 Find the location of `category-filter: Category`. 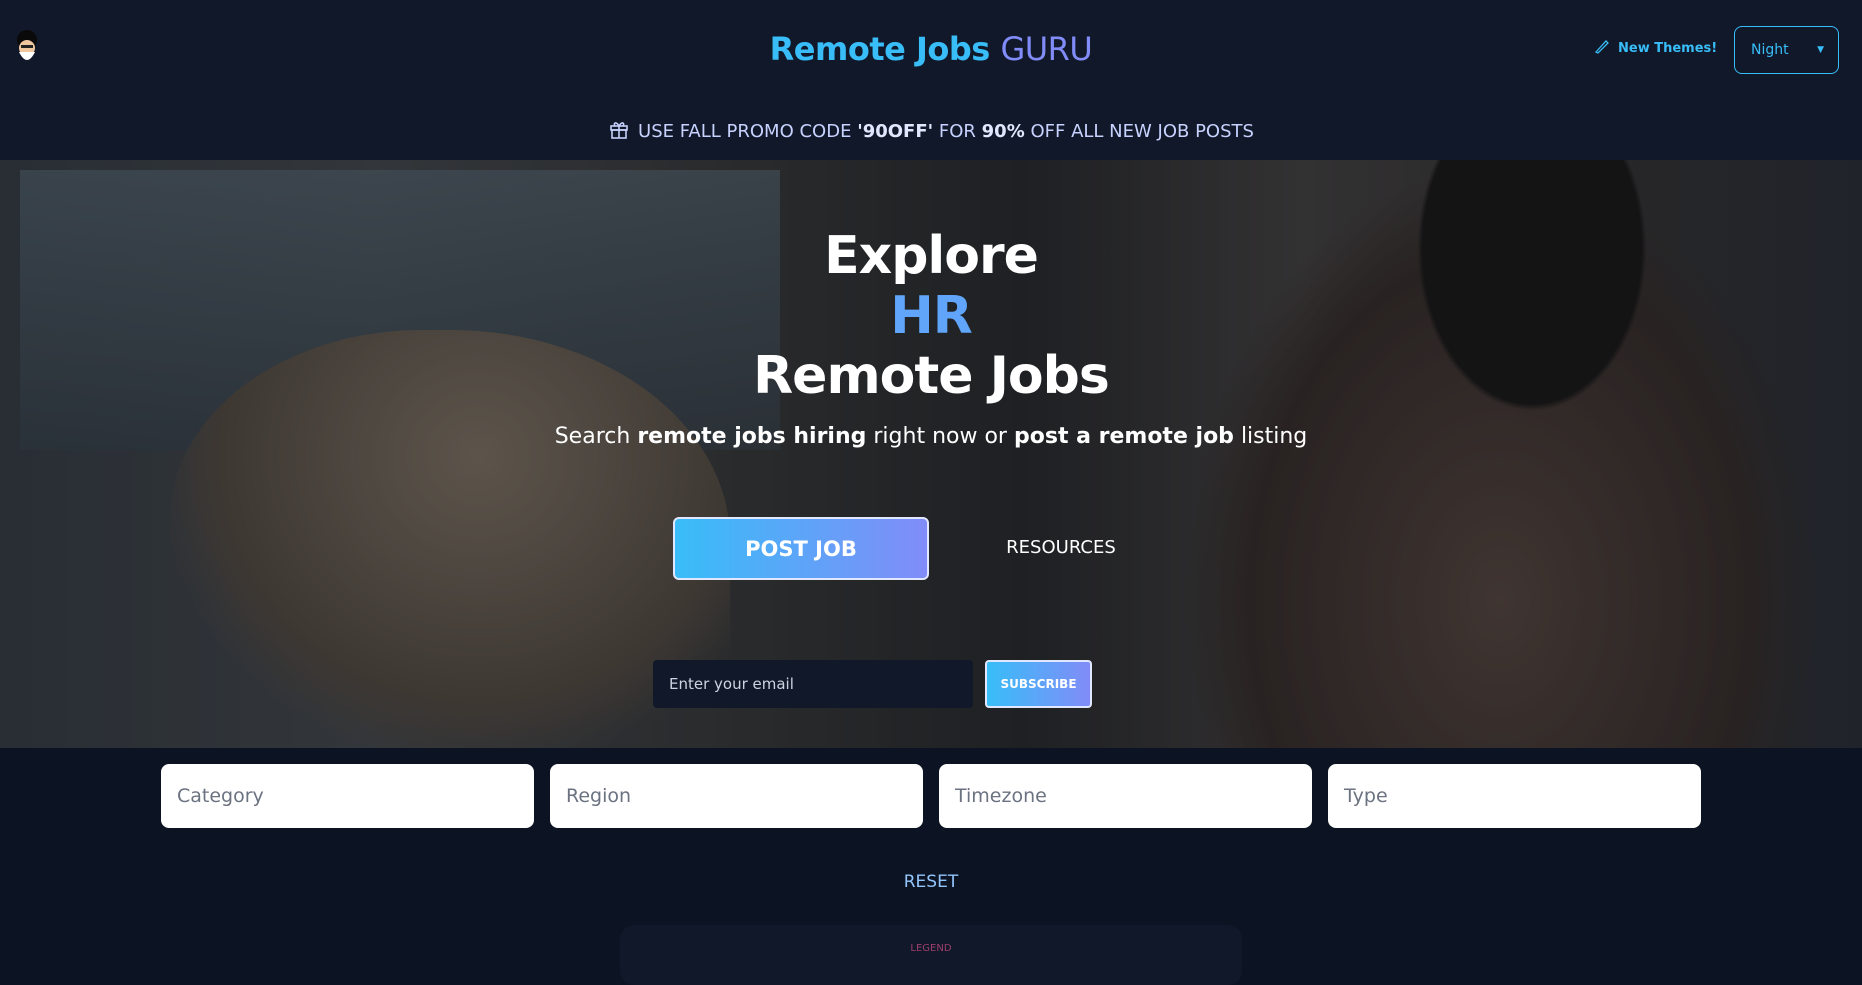

category-filter: Category is located at coordinates (347, 796).